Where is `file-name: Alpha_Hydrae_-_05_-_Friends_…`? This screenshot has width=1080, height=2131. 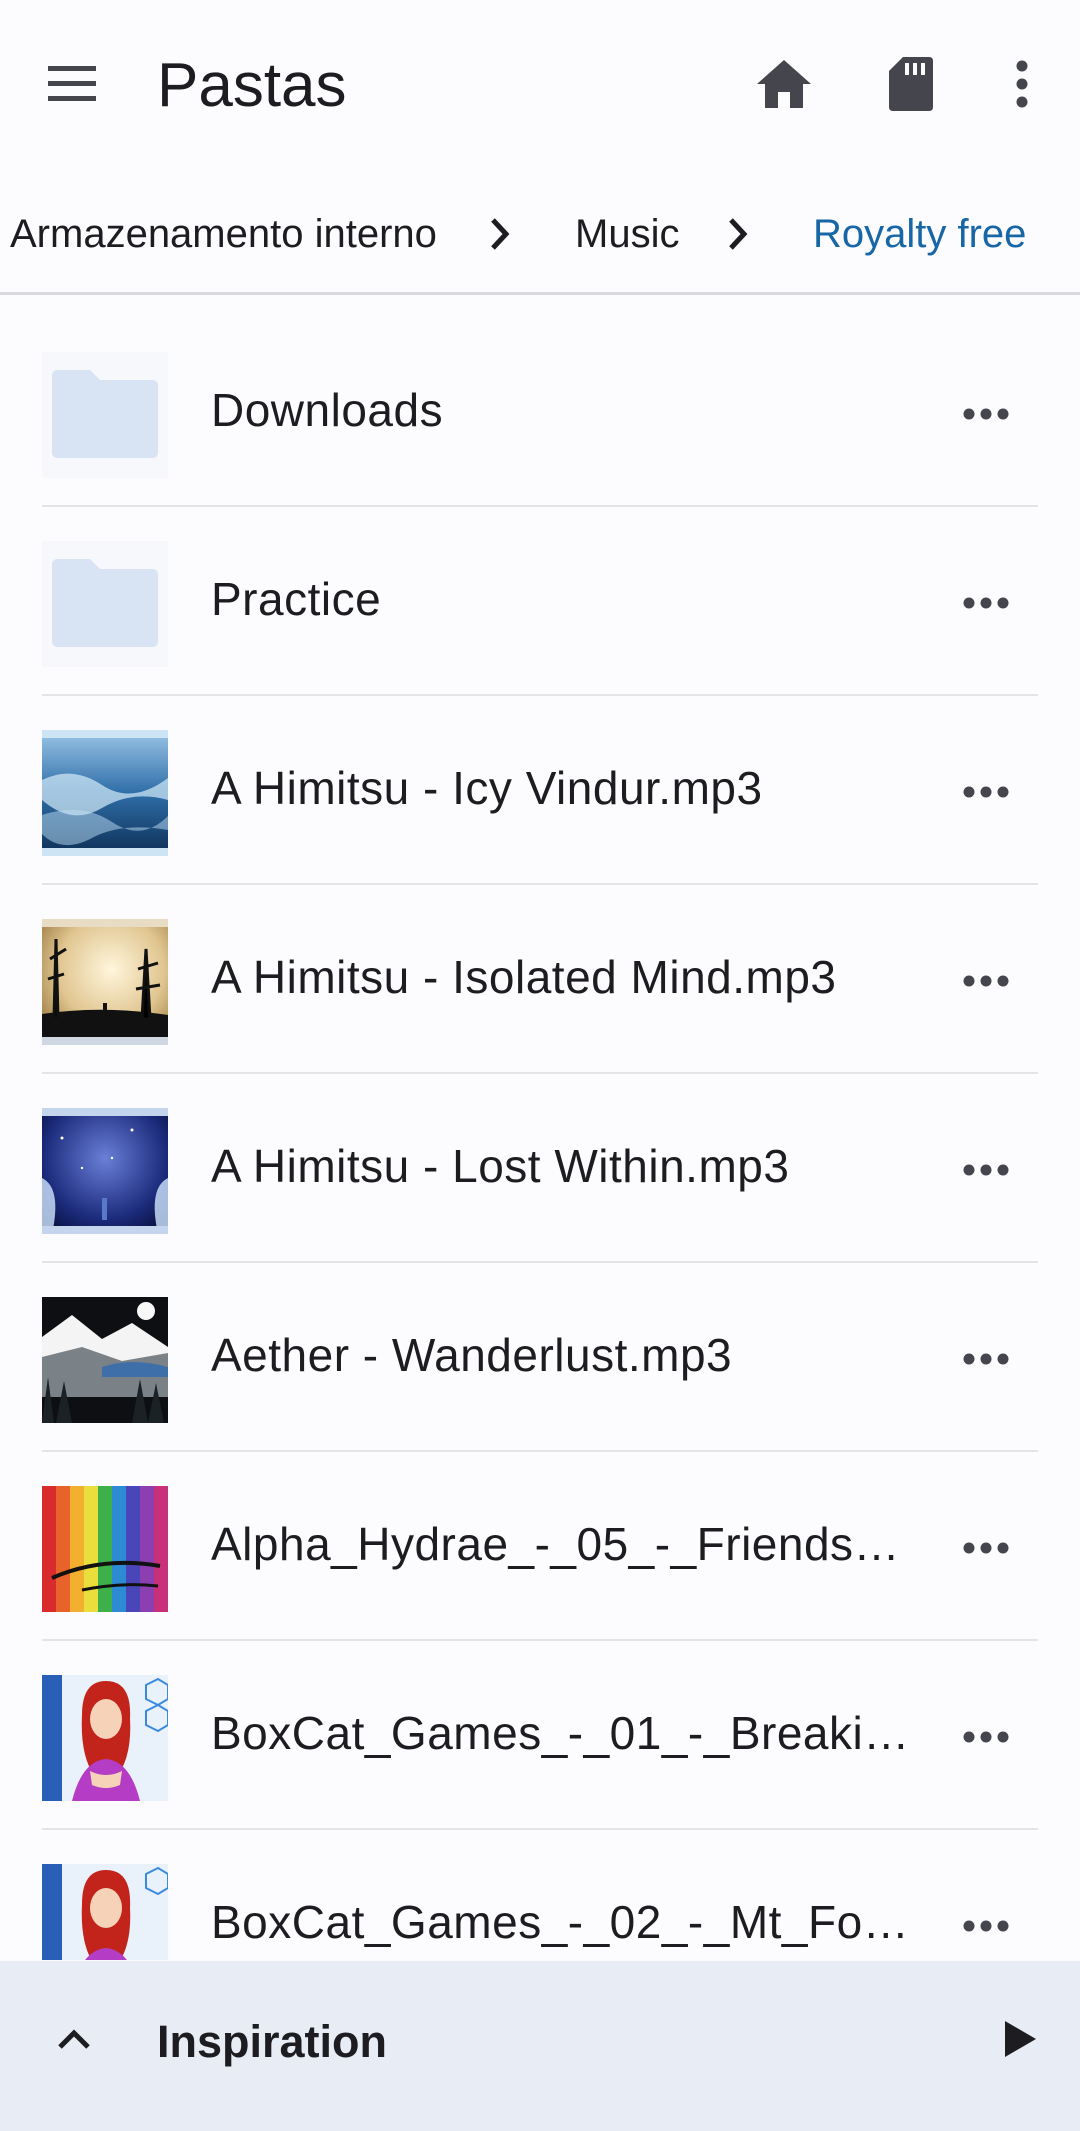 file-name: Alpha_Hydrae_-_05_-_Friends_… is located at coordinates (561, 1544).